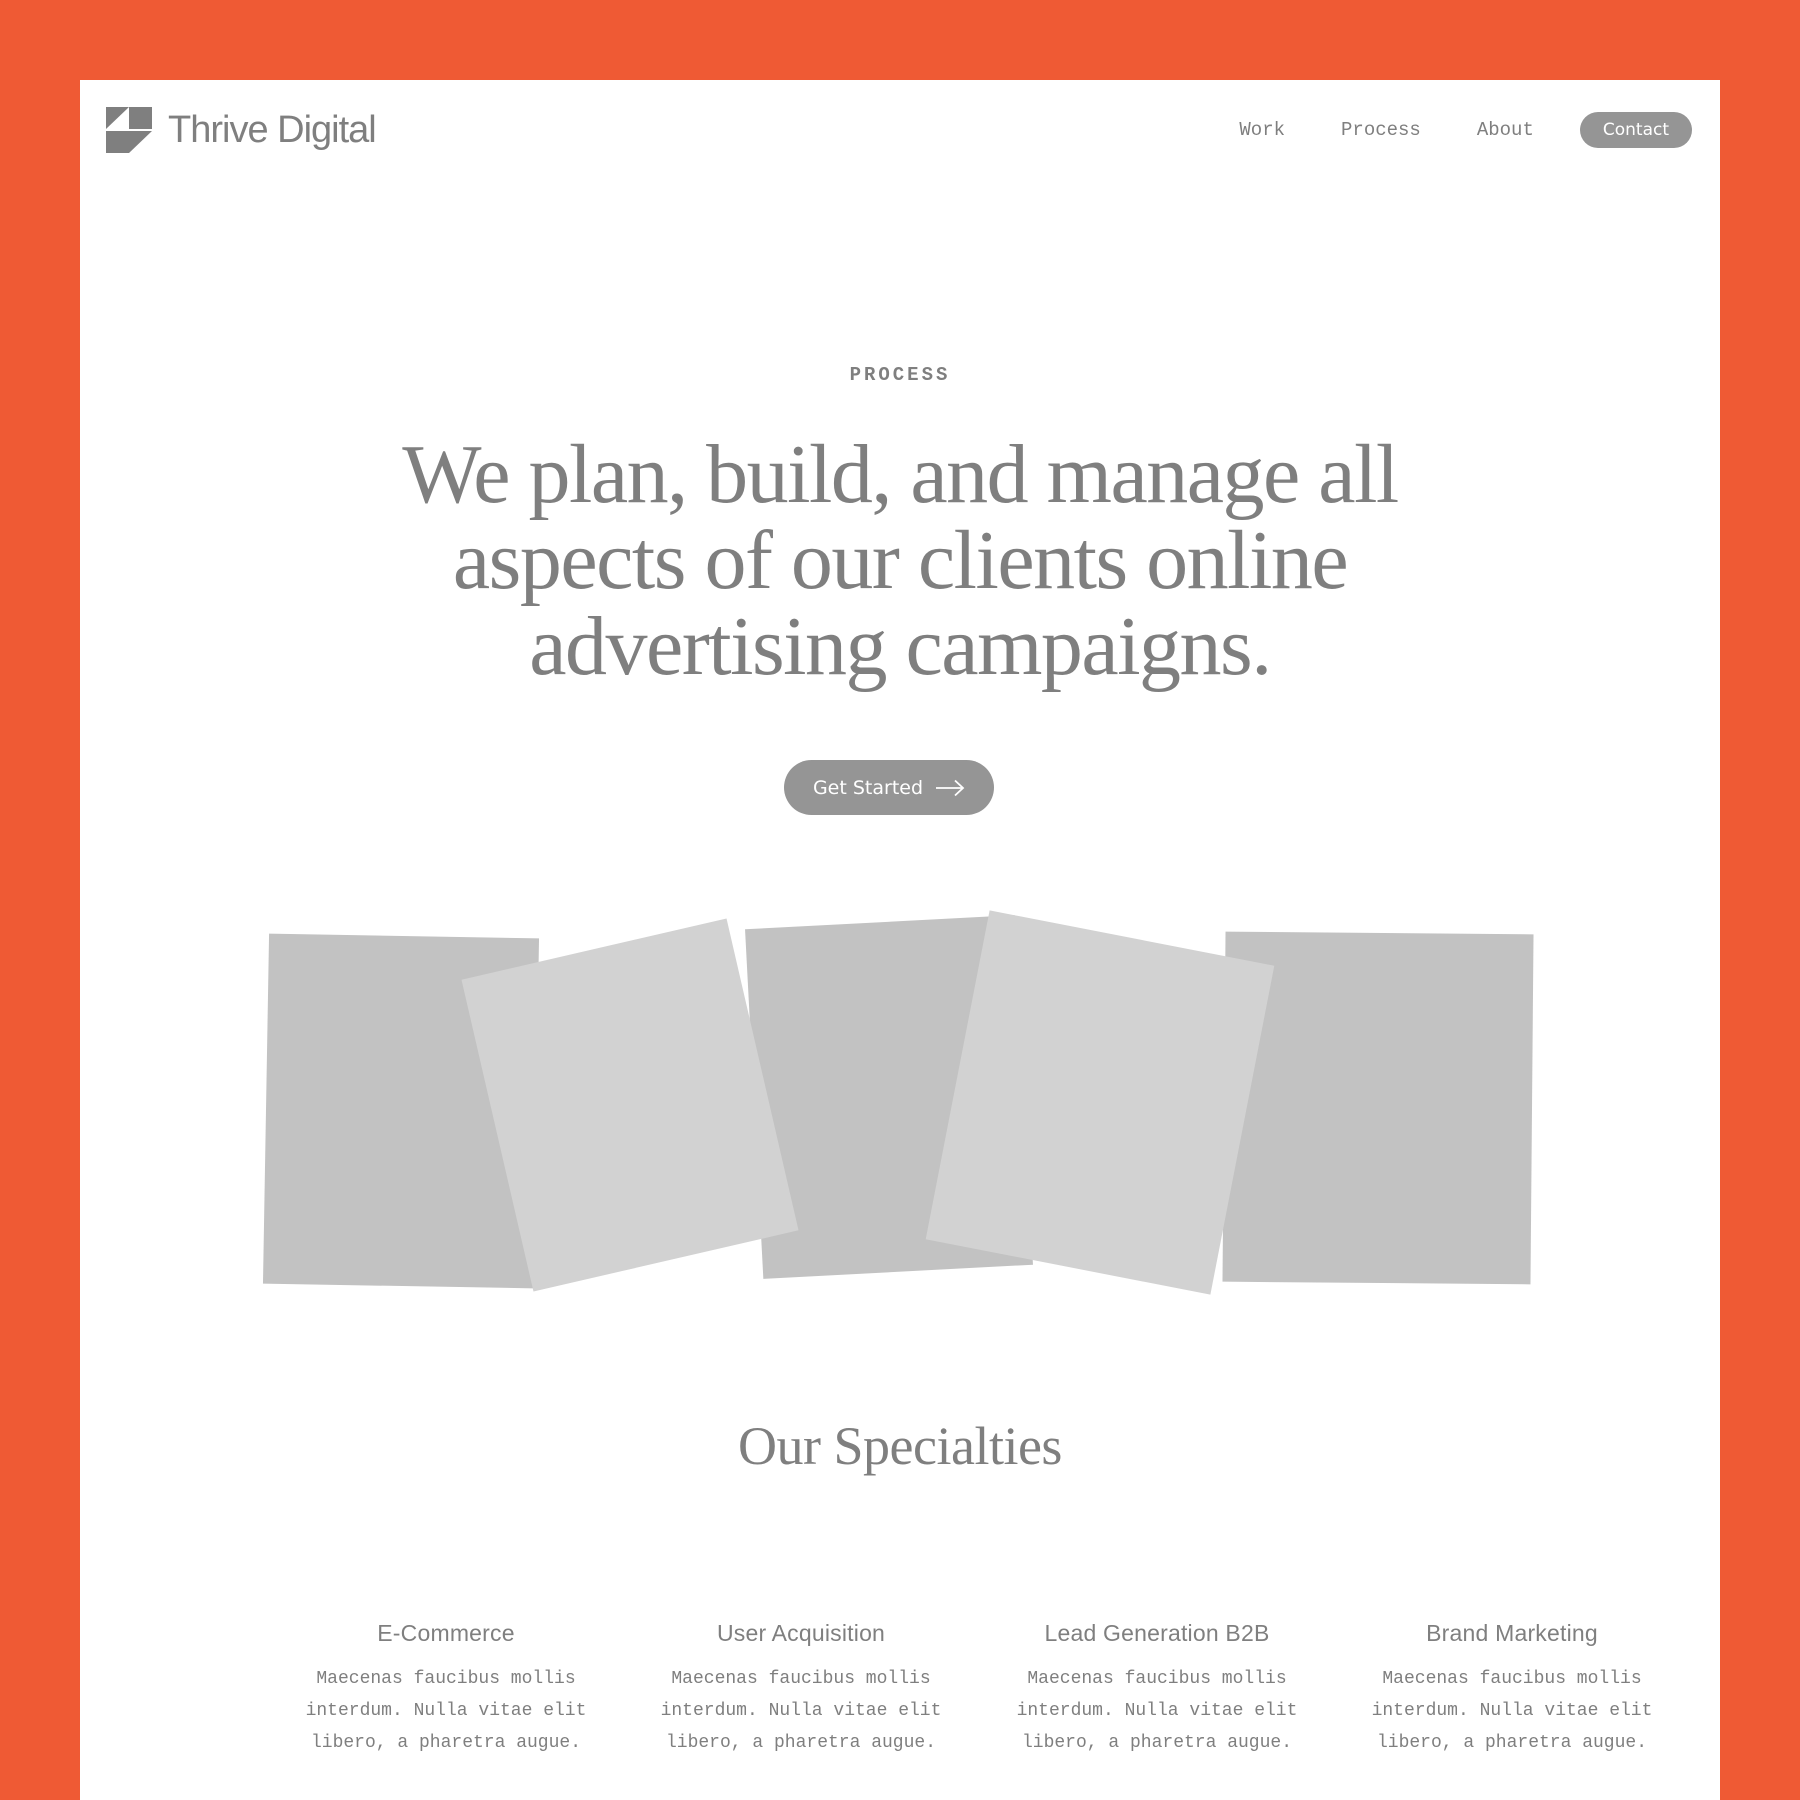 The image size is (1800, 1800). I want to click on nav-link-about: About, so click(1505, 130).